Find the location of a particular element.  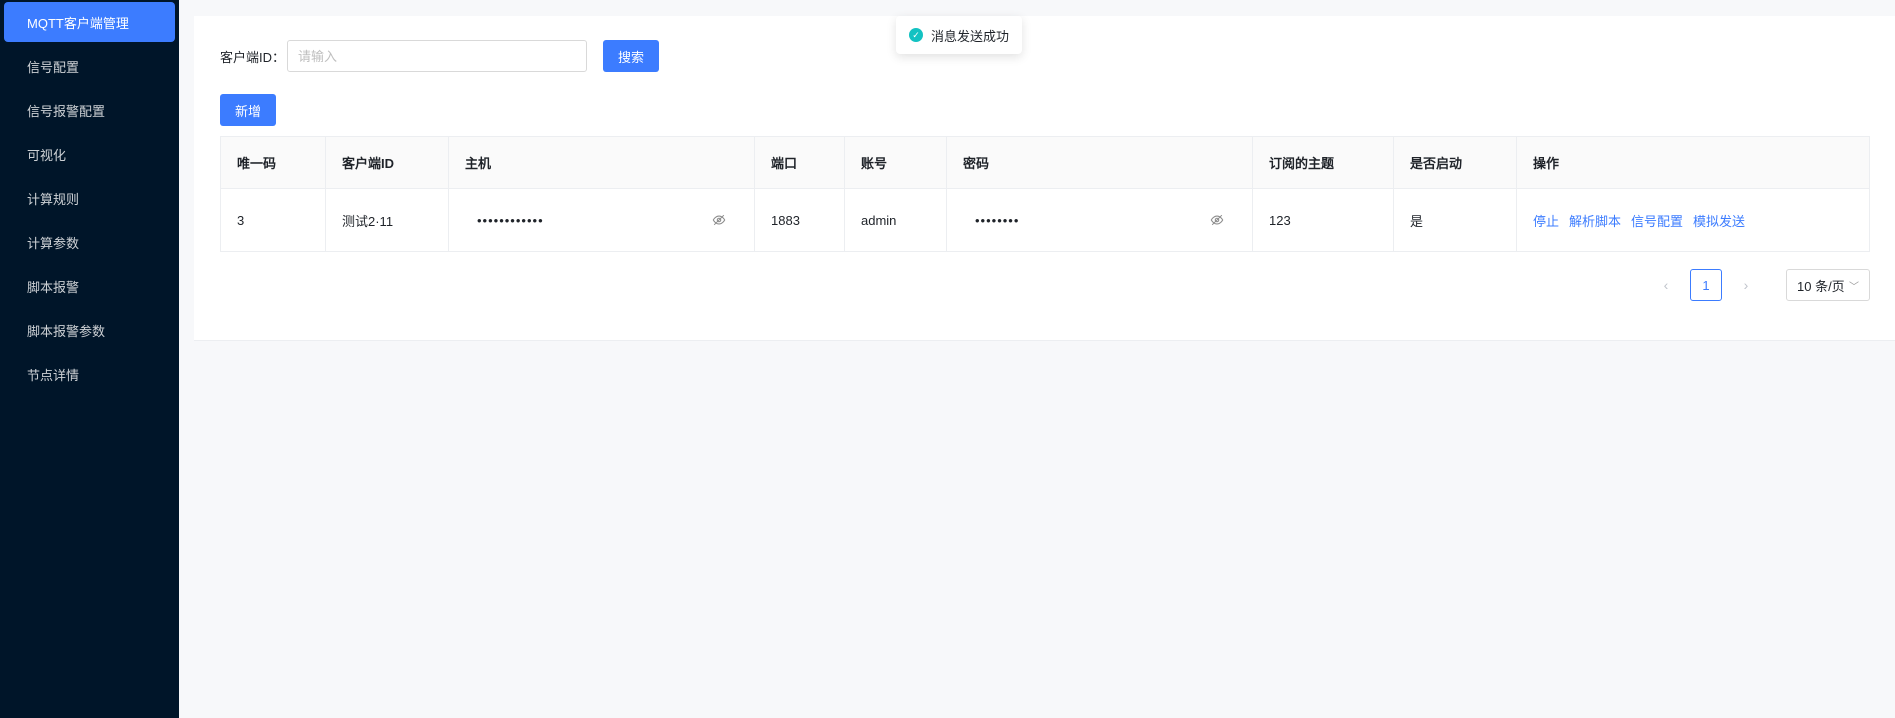

cell-actions: 停止 解析脚本 信号配置 模拟发送 is located at coordinates (1693, 220).